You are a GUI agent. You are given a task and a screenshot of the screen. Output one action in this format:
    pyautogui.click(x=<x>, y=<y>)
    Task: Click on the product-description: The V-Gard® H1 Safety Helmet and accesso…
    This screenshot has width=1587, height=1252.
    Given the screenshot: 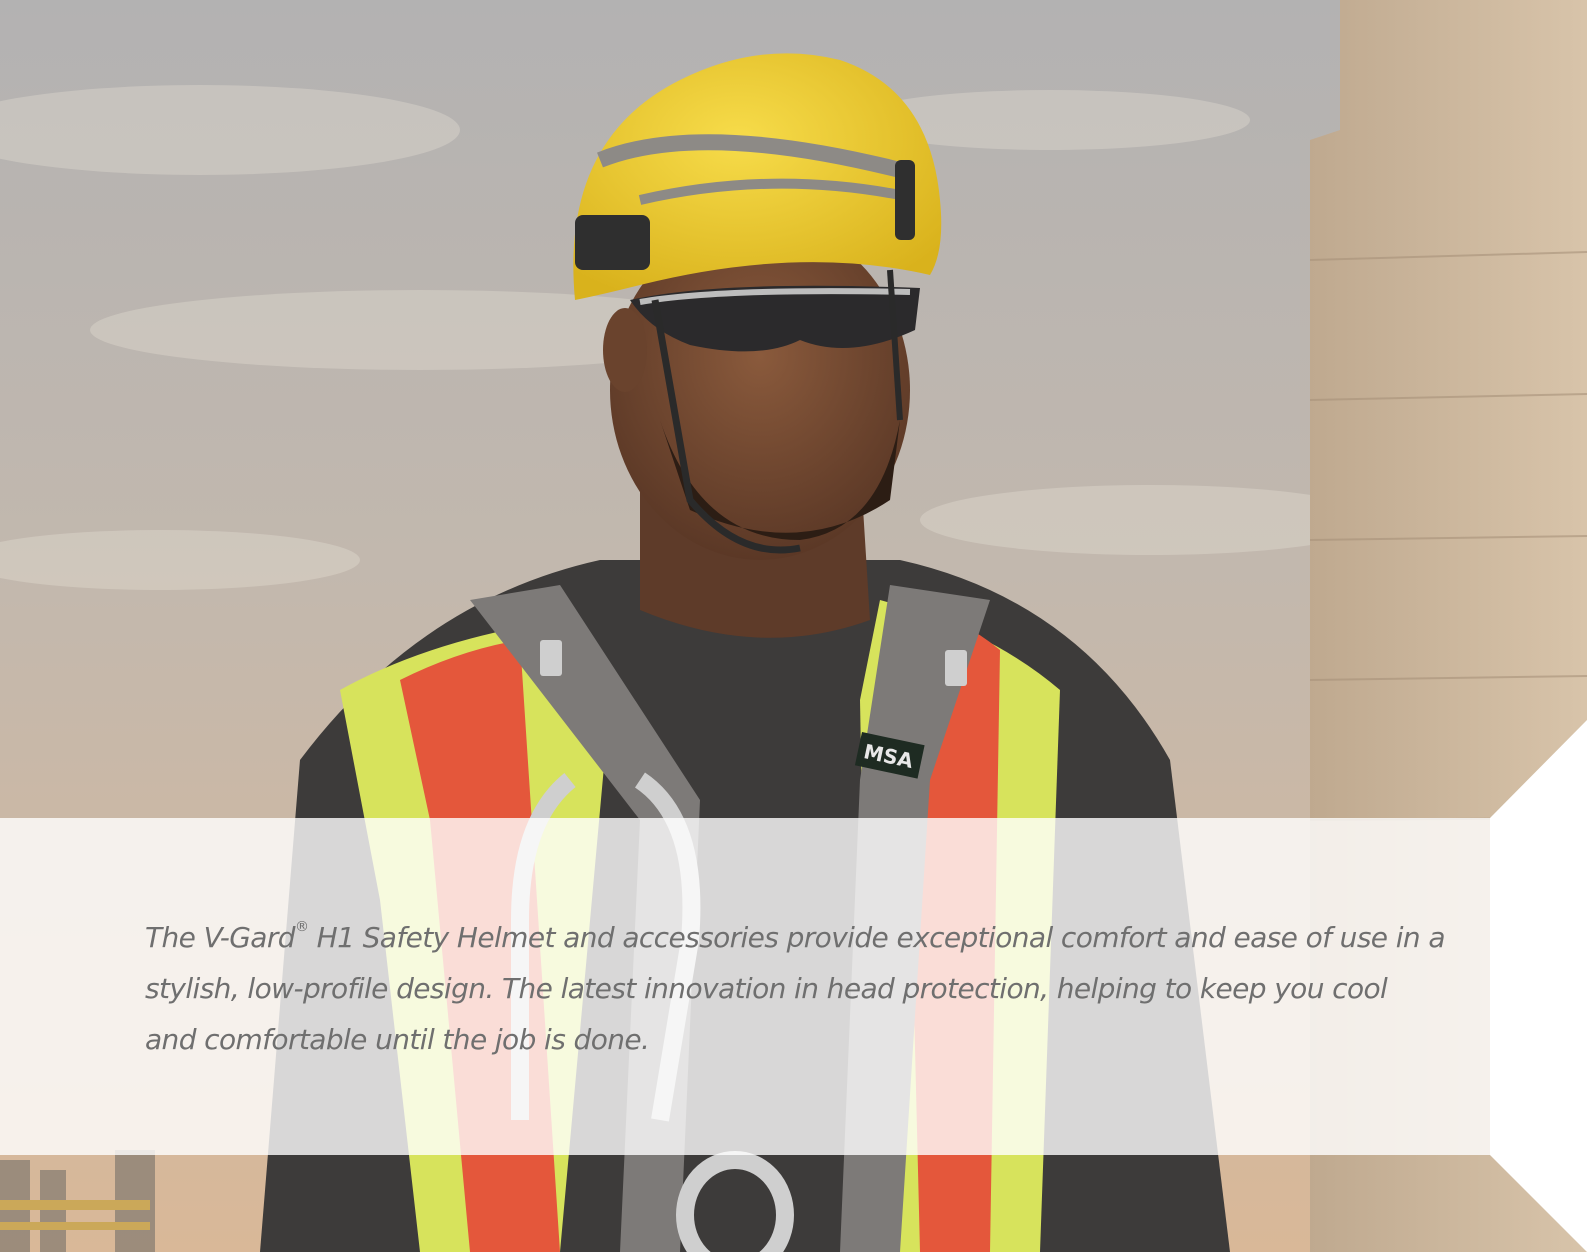 What is the action you would take?
    pyautogui.click(x=795, y=988)
    